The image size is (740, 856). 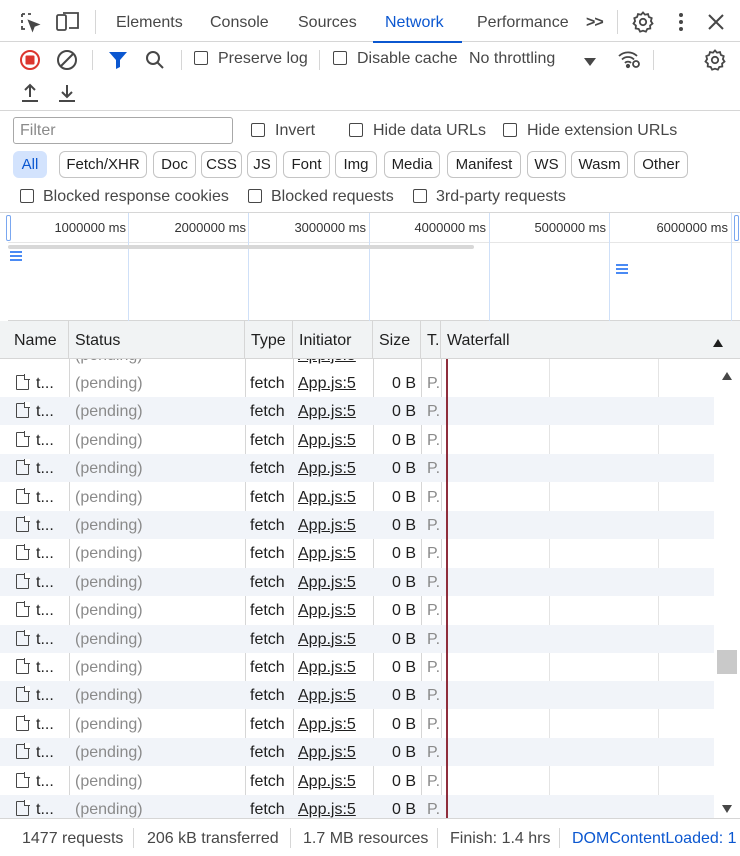 What do you see at coordinates (221, 164) in the screenshot?
I see `type-filter-css: CSS` at bounding box center [221, 164].